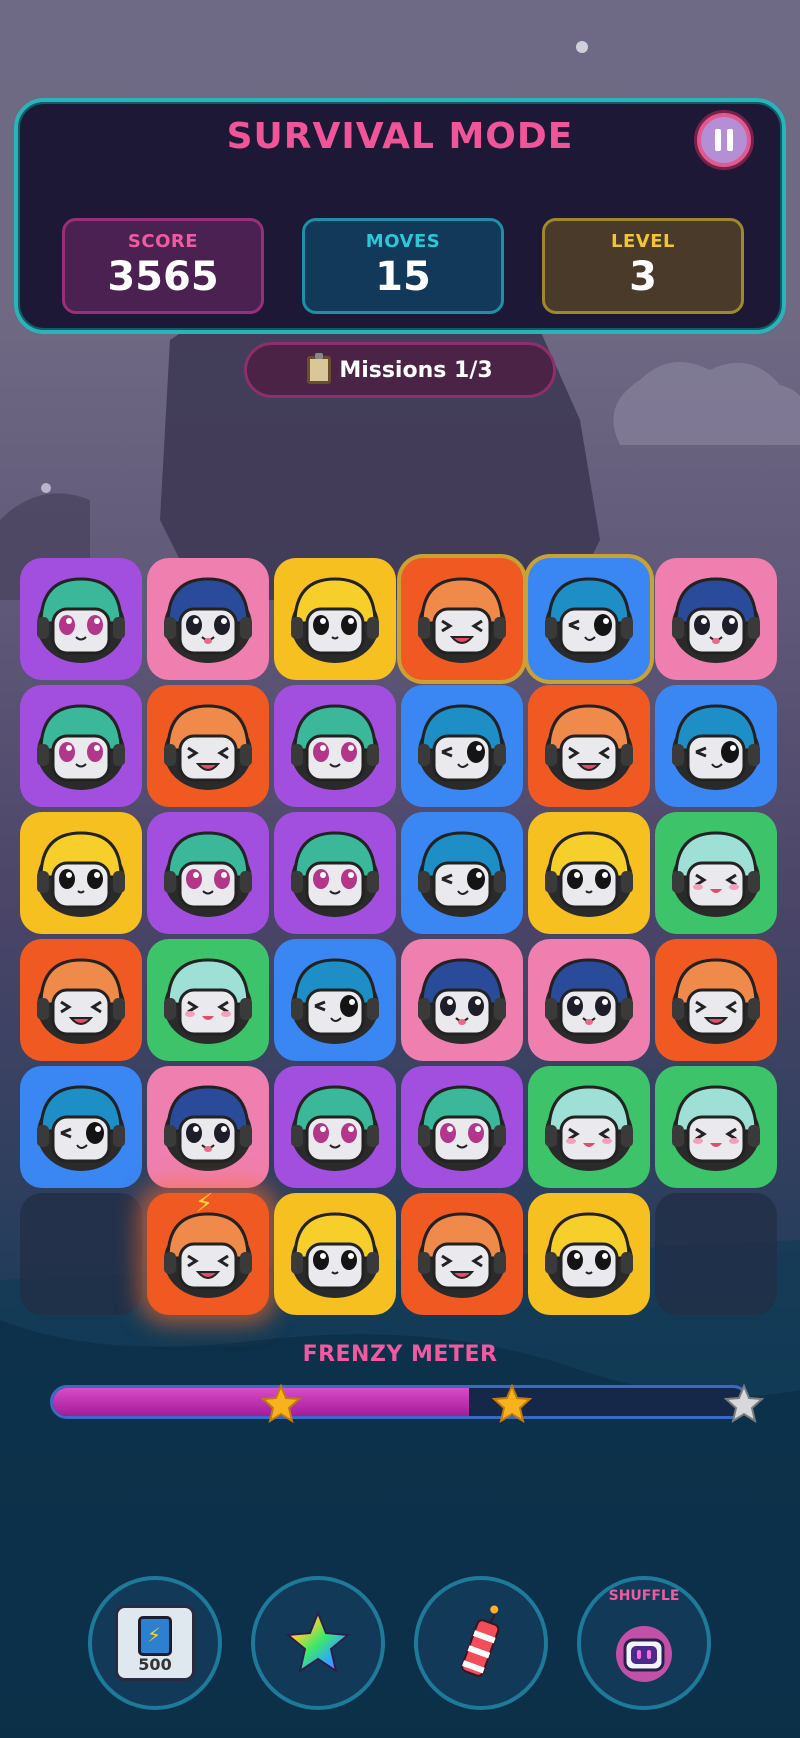 The width and height of the screenshot is (800, 1738). What do you see at coordinates (644, 1596) in the screenshot?
I see `shuffle-booster-label: SHUFFLE` at bounding box center [644, 1596].